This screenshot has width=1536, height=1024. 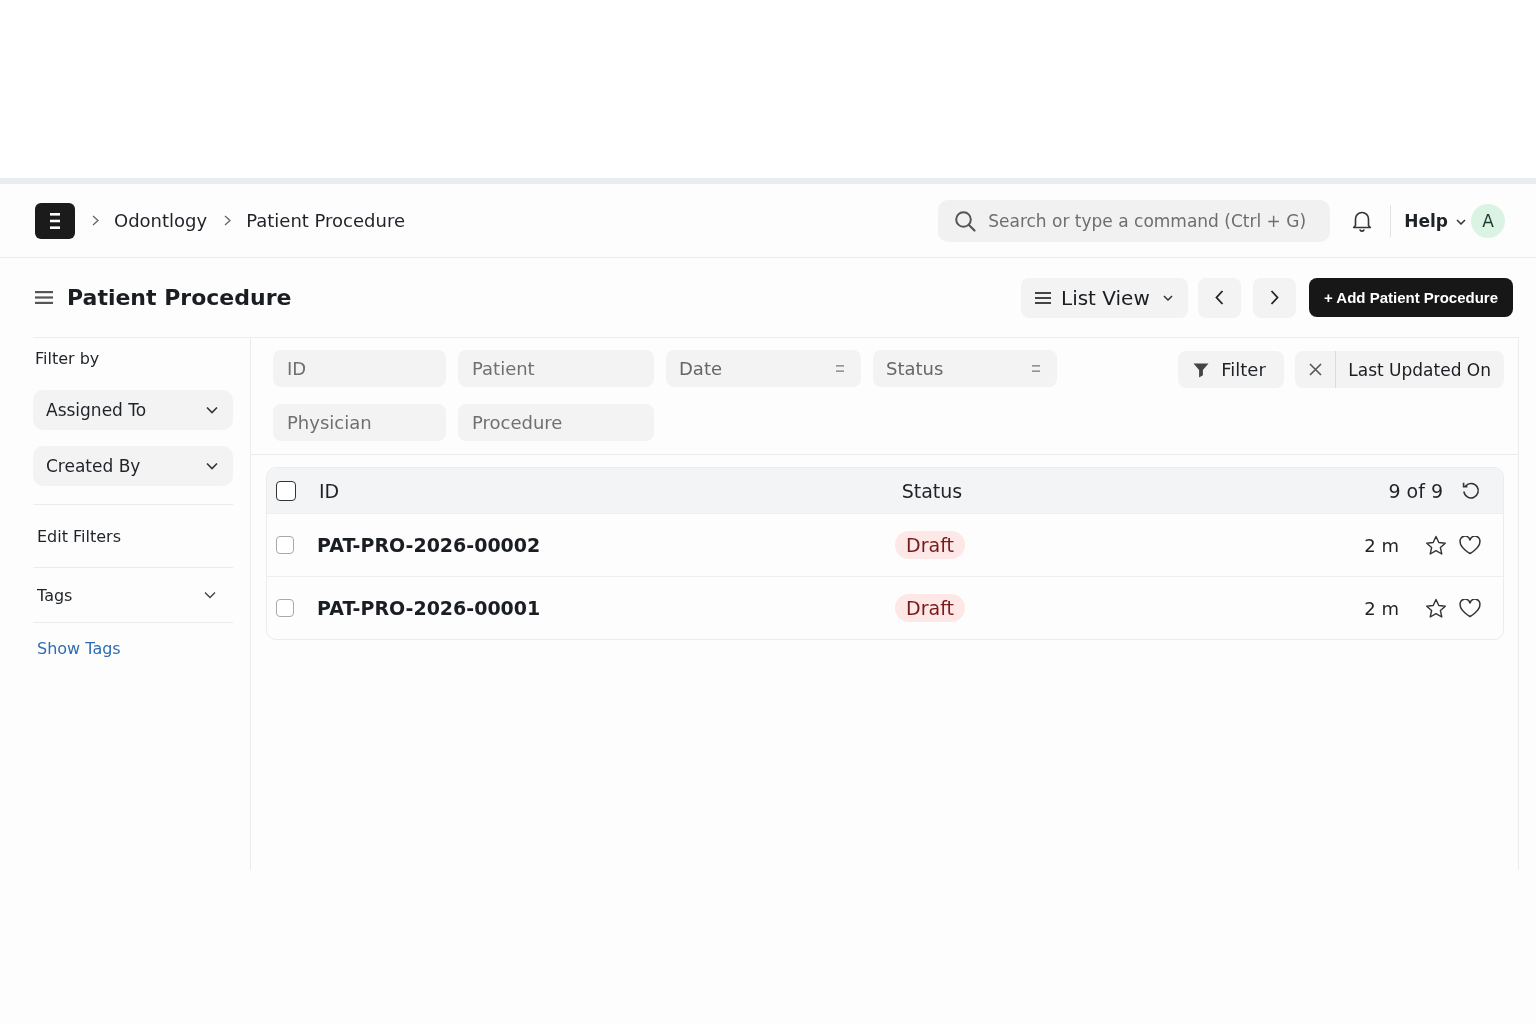 What do you see at coordinates (1461, 222) in the screenshot?
I see `caret-icon` at bounding box center [1461, 222].